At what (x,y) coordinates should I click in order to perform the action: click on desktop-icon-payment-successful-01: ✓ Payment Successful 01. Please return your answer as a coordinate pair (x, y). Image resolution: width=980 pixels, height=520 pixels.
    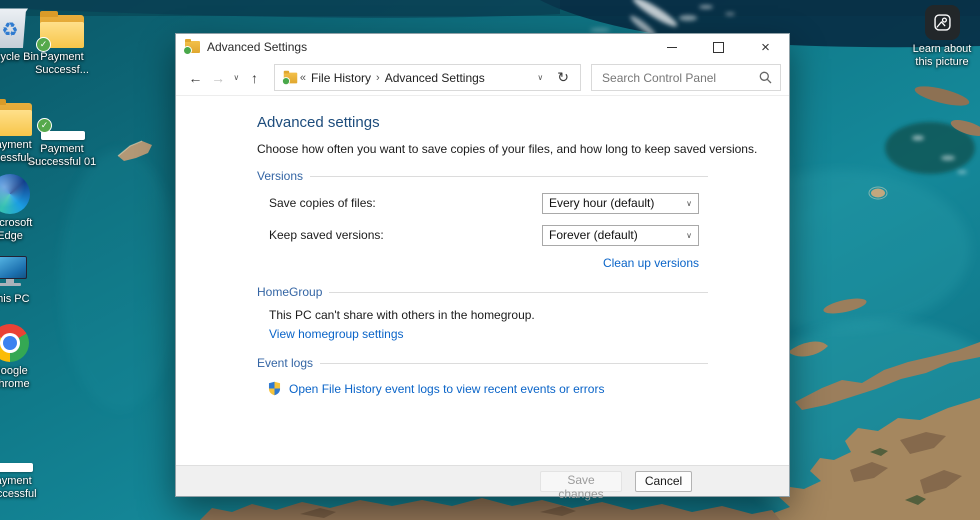
    Looking at the image, I should click on (62, 132).